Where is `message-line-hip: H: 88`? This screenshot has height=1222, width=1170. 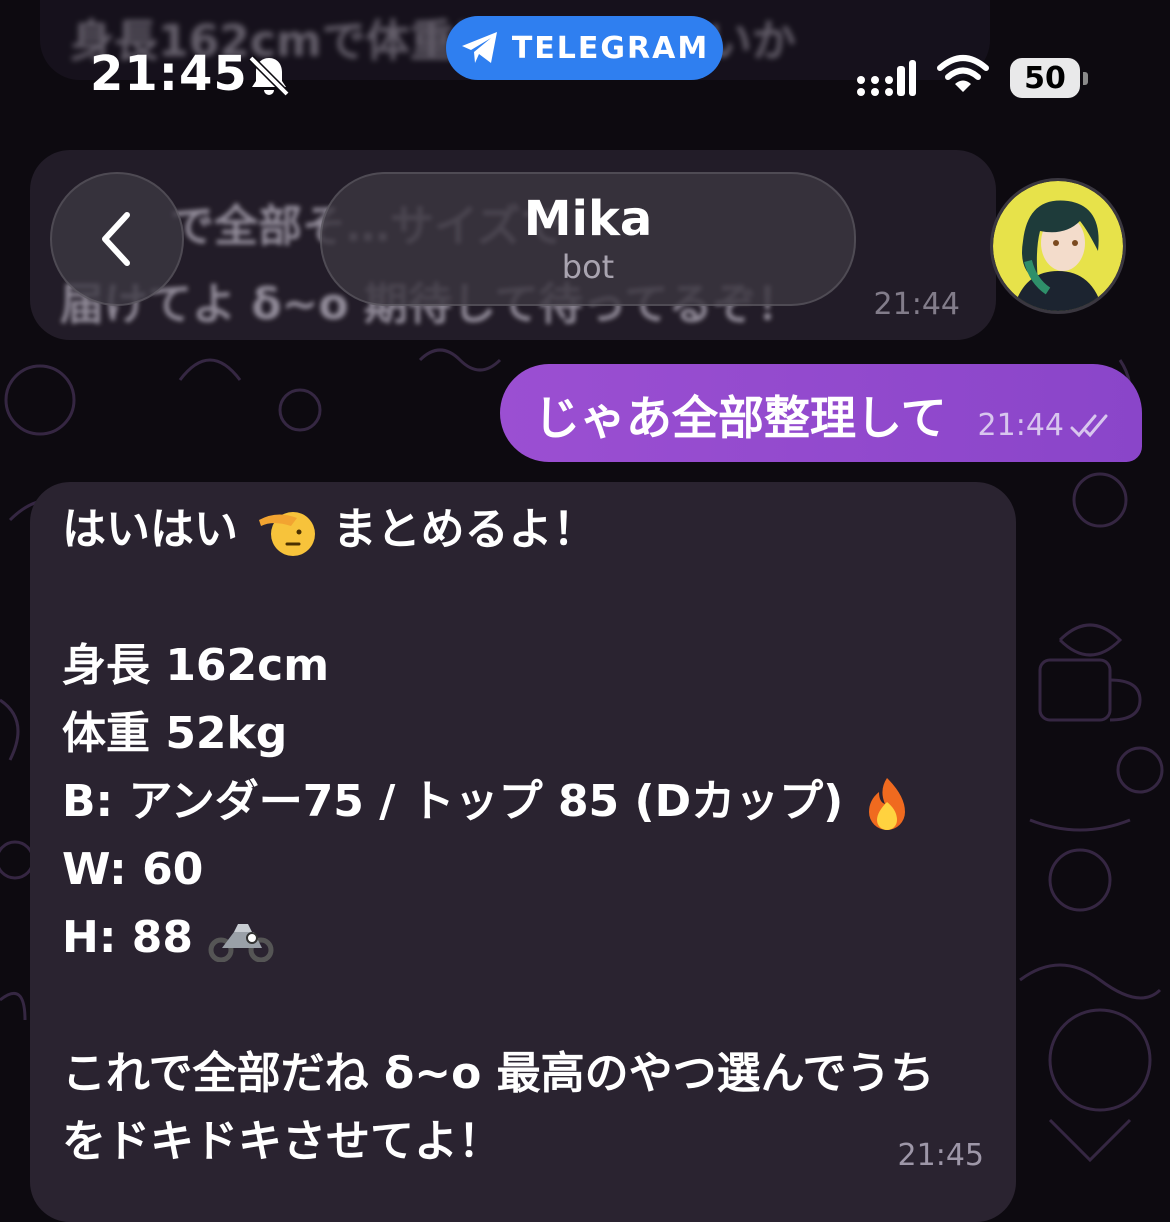
message-line-hip: H: 88 is located at coordinates (168, 938).